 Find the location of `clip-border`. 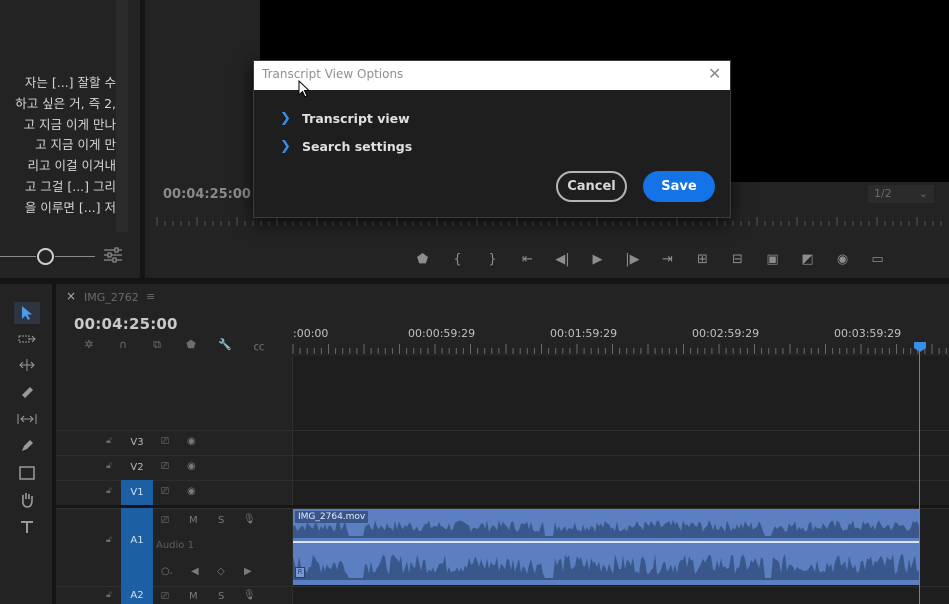

clip-border is located at coordinates (606, 585).